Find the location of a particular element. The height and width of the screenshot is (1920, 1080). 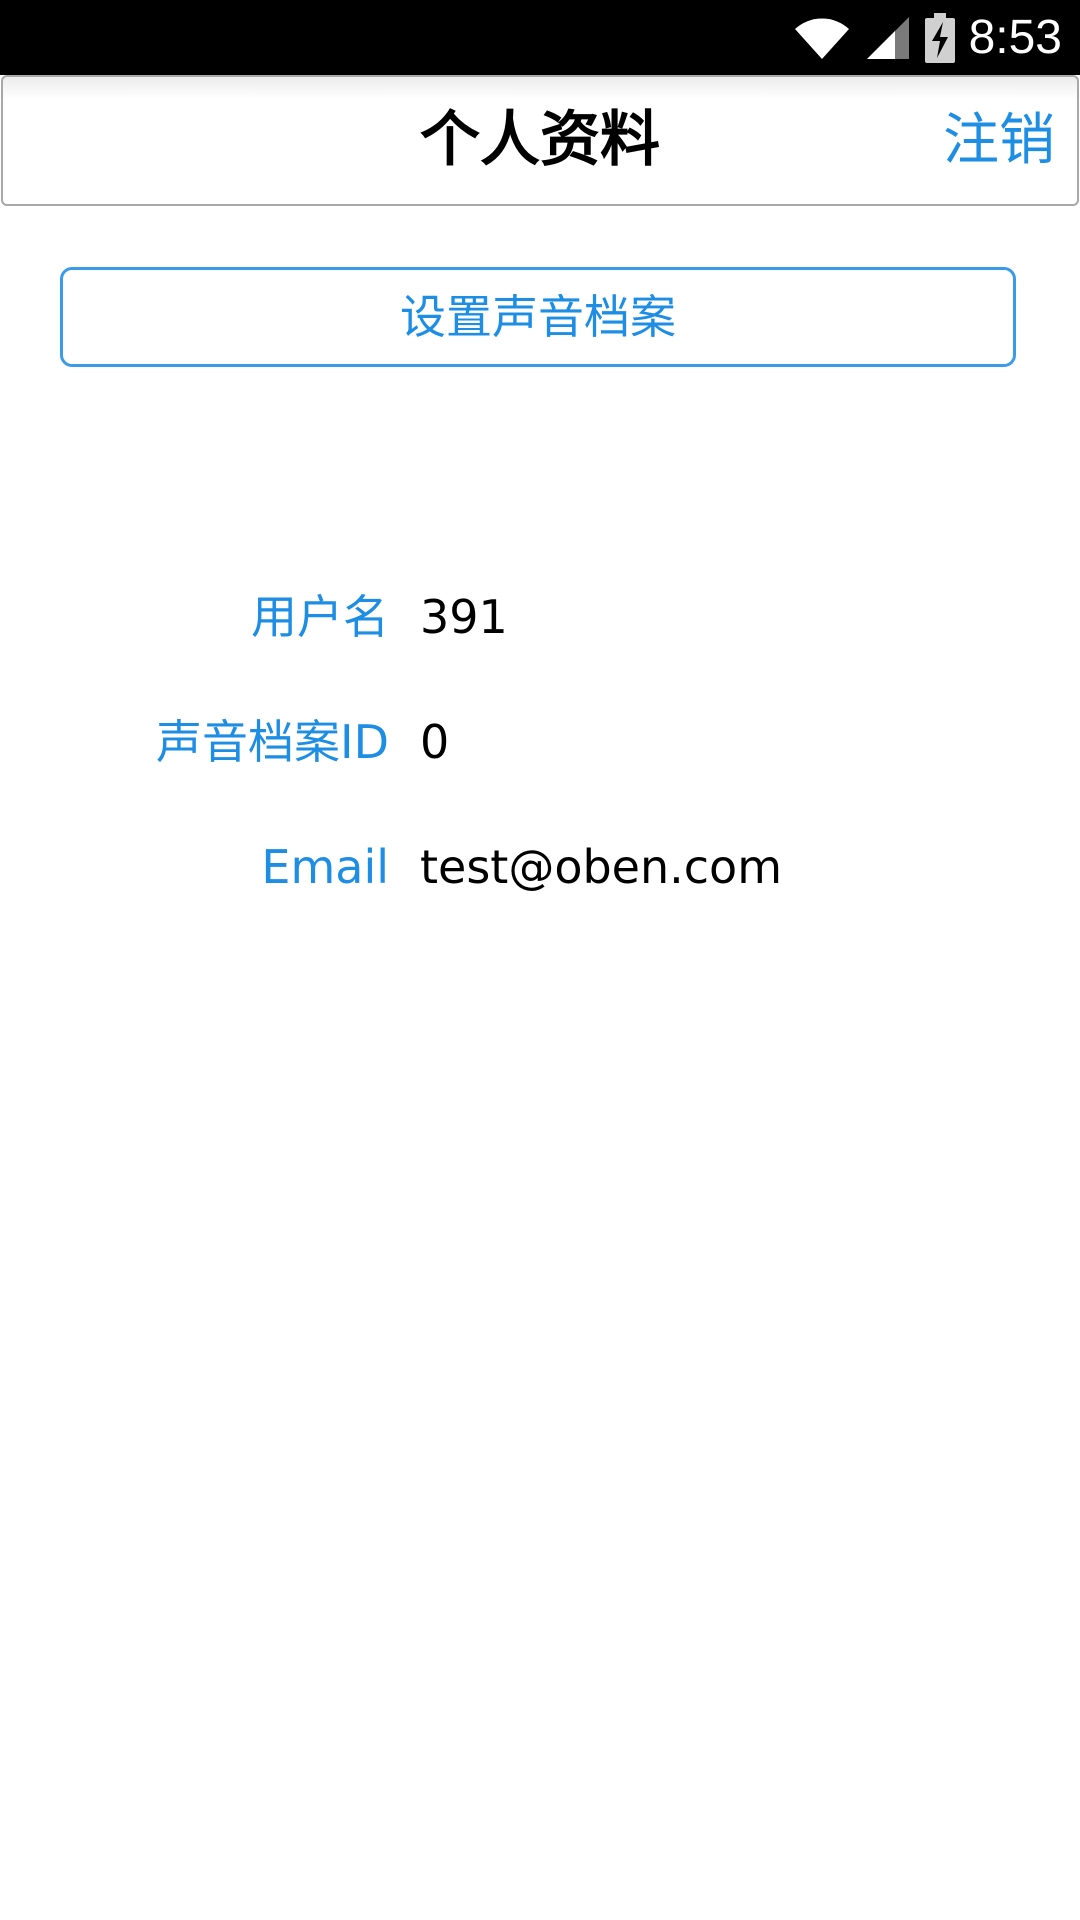

voice-profile-id-value: 0 is located at coordinates (435, 742).